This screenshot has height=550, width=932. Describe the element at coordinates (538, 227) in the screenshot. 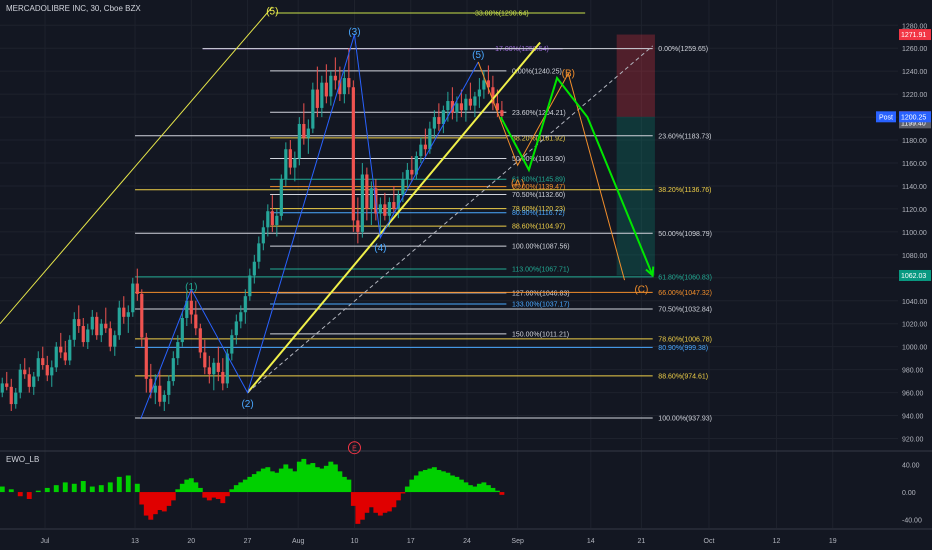

I see `fib-level-label: 88.60%(1104.97)` at that location.